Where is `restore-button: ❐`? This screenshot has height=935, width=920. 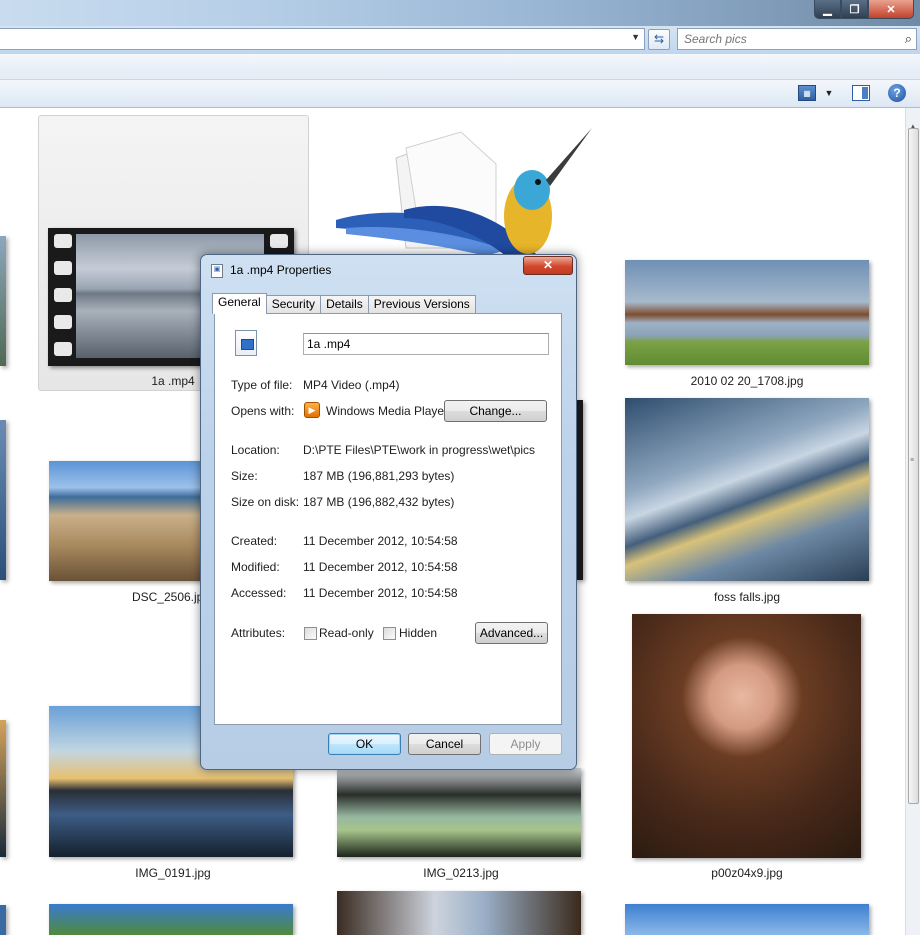 restore-button: ❐ is located at coordinates (854, 9).